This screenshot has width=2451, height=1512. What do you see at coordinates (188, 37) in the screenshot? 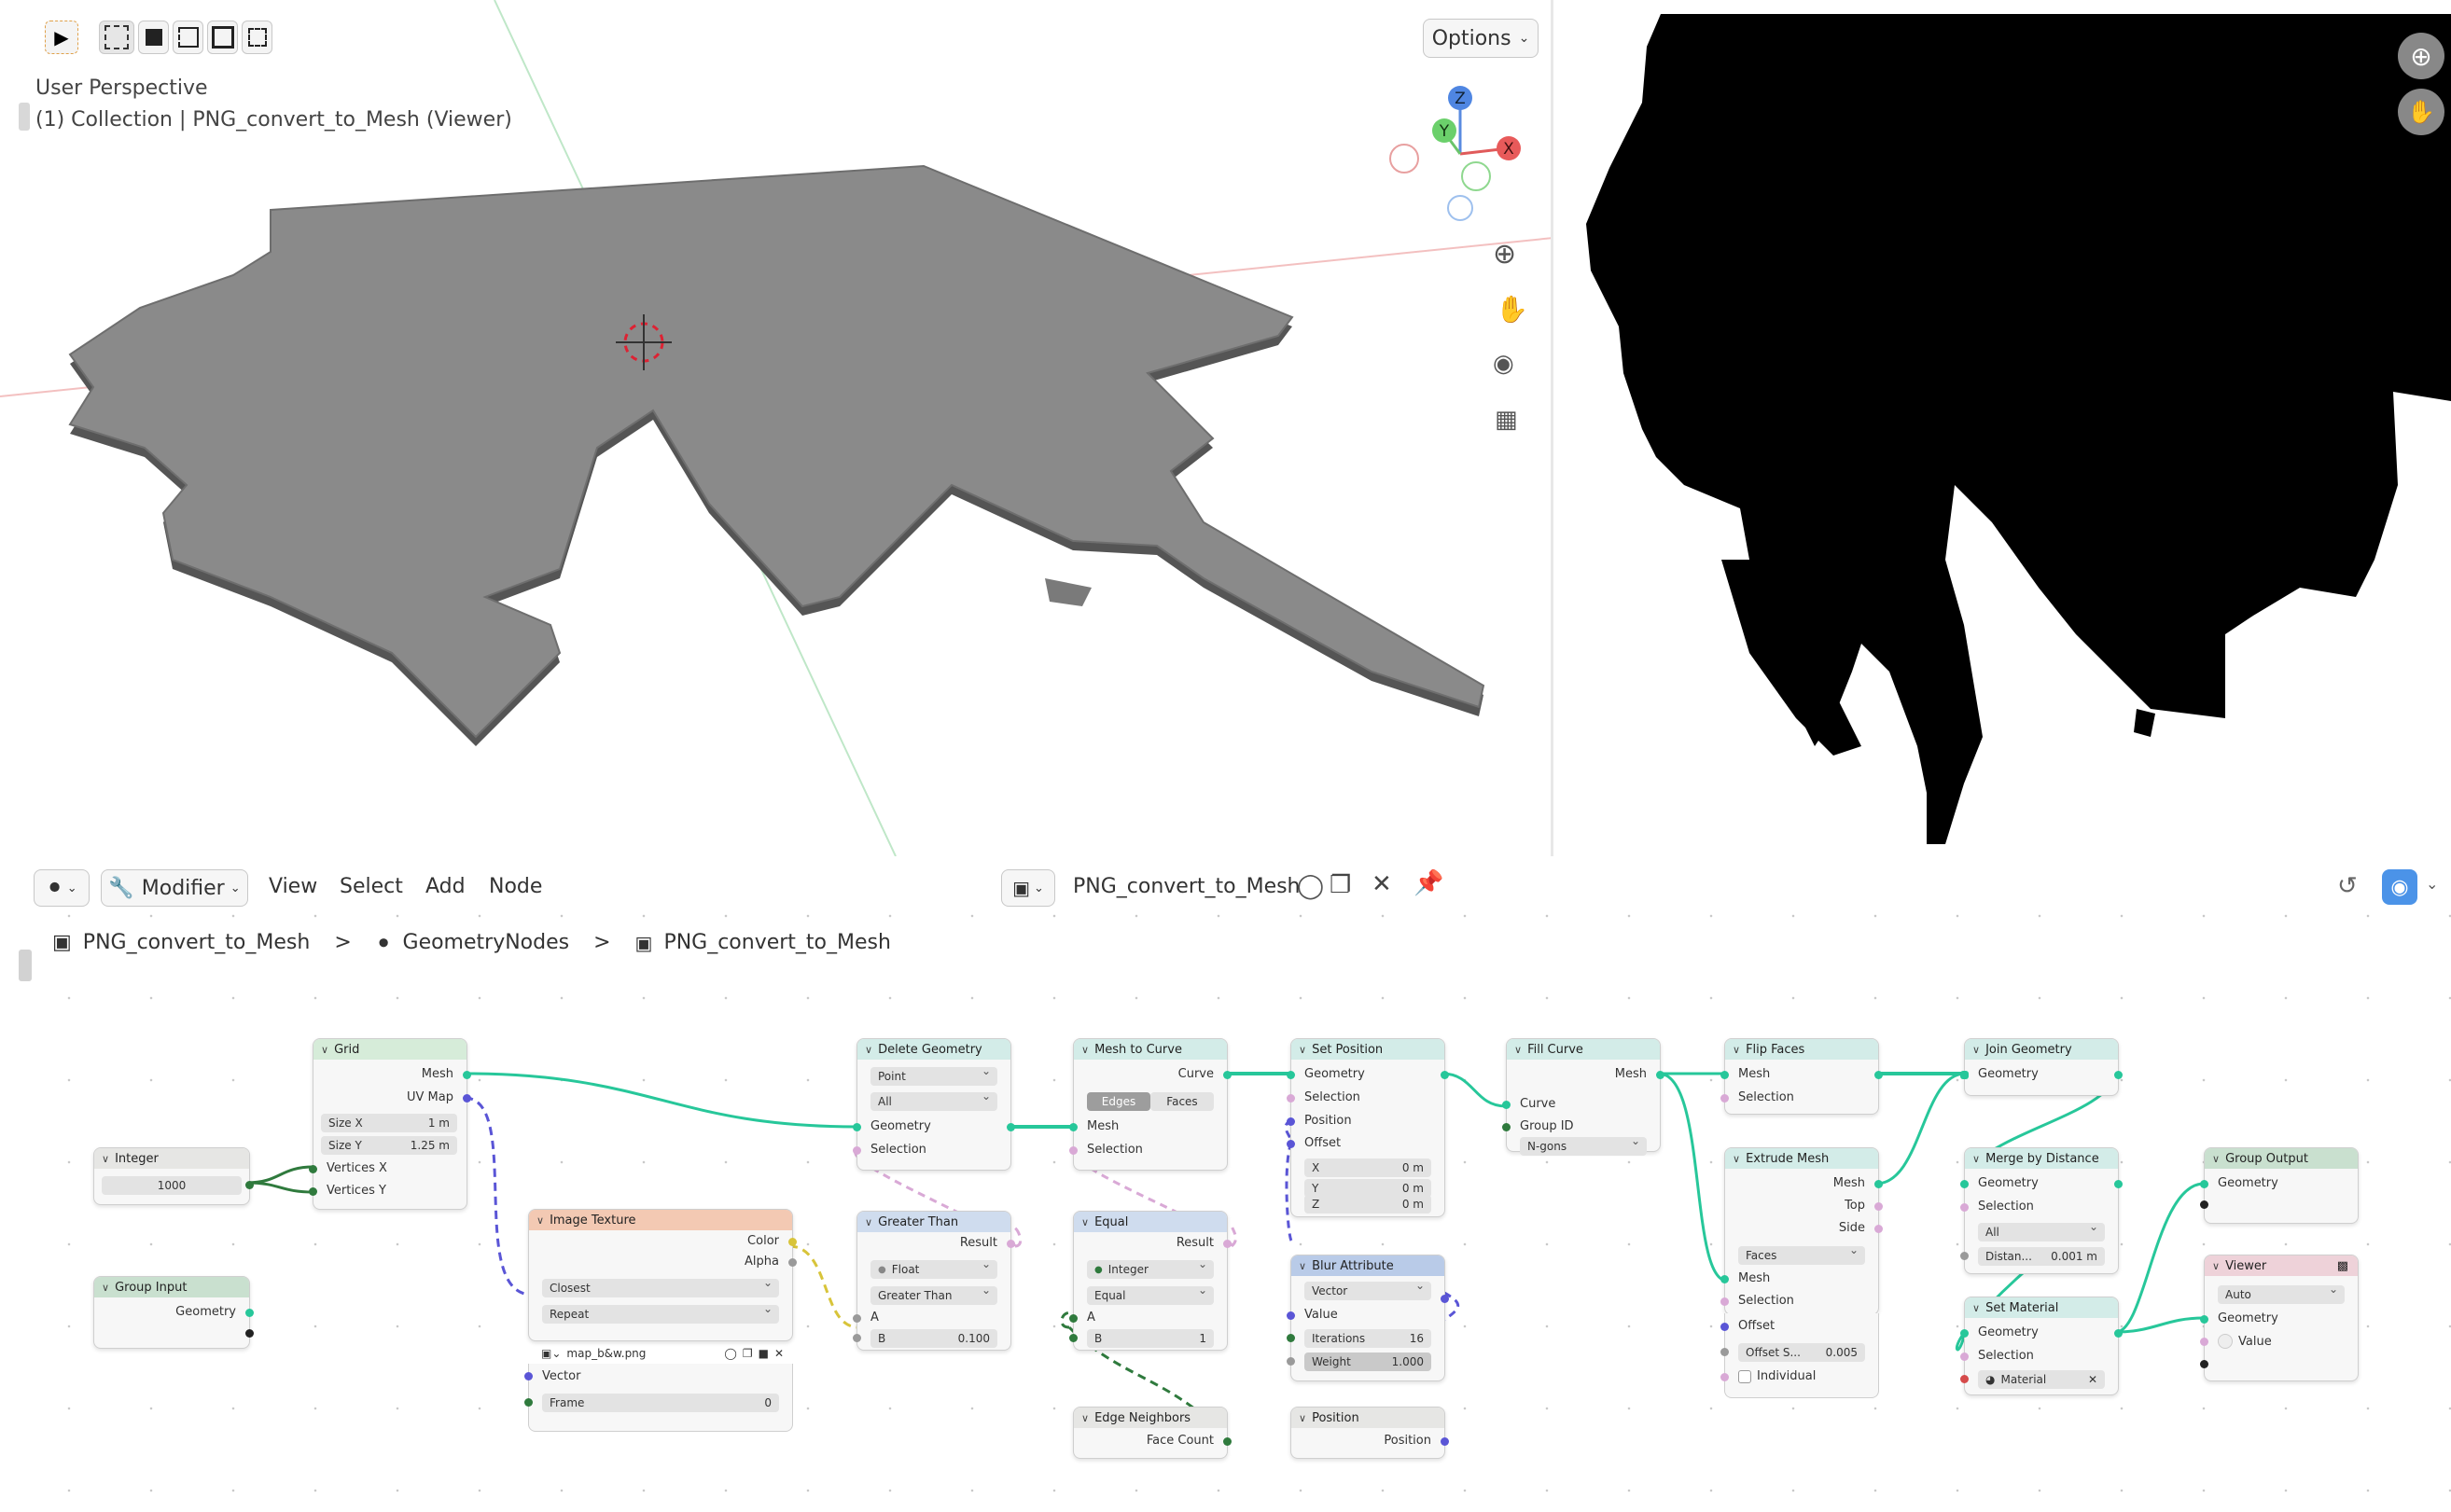
I see `select-subtract-icon` at bounding box center [188, 37].